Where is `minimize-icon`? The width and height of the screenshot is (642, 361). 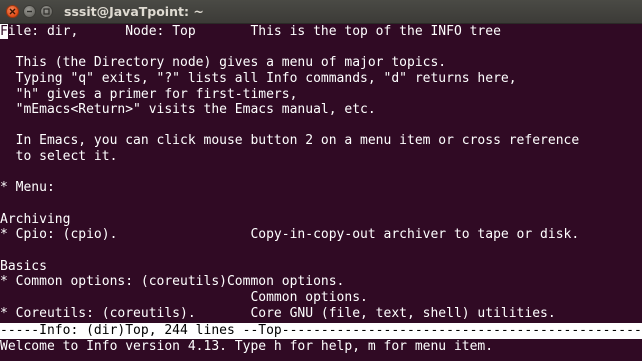 minimize-icon is located at coordinates (29, 11).